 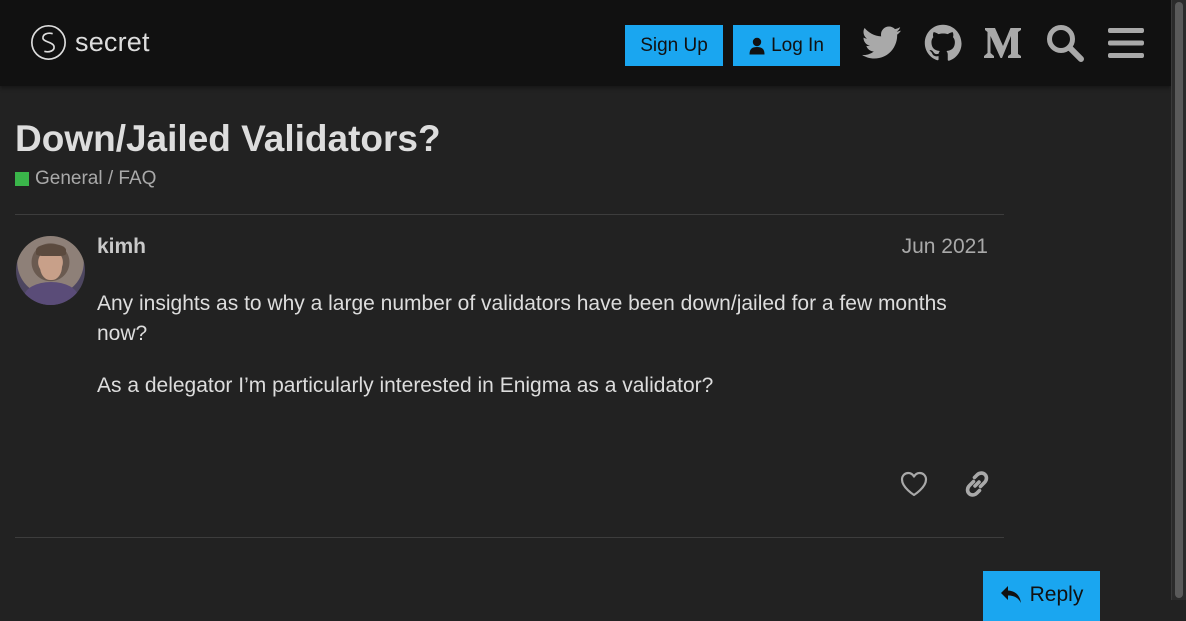 What do you see at coordinates (48, 42) in the screenshot?
I see `secret-logo-icon` at bounding box center [48, 42].